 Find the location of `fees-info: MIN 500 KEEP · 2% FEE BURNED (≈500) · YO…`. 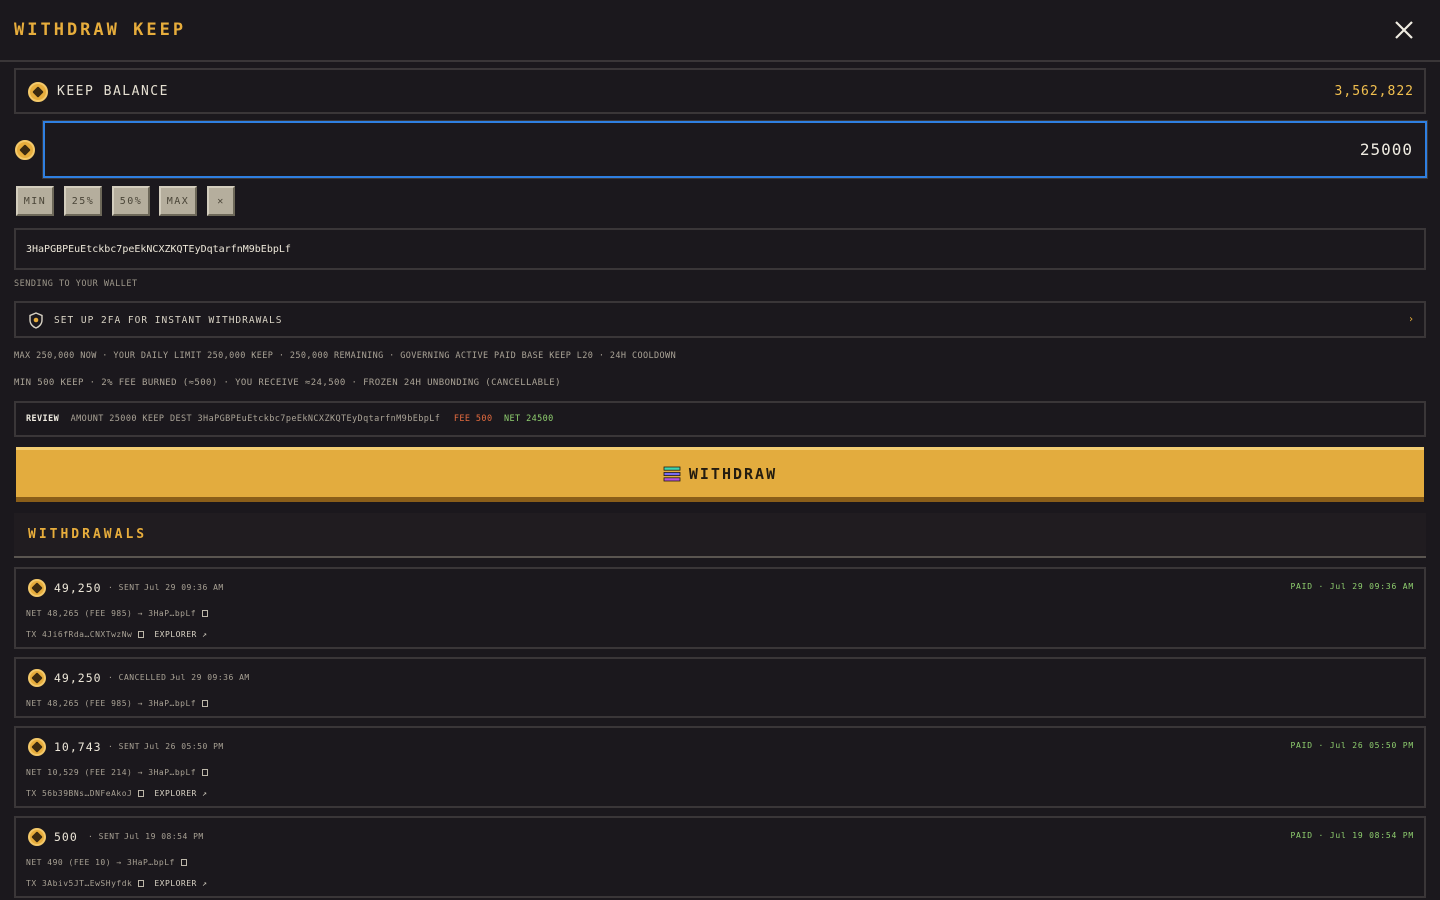

fees-info: MIN 500 KEEP · 2% FEE BURNED (≈500) · YO… is located at coordinates (287, 383).